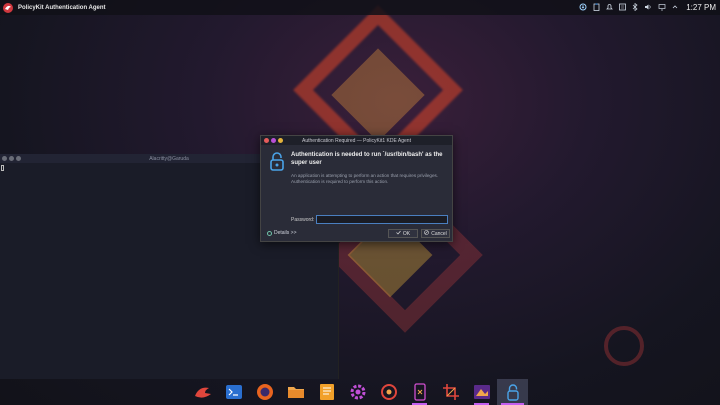 The width and height of the screenshot is (720, 405). I want to click on ok-button: OK, so click(403, 233).